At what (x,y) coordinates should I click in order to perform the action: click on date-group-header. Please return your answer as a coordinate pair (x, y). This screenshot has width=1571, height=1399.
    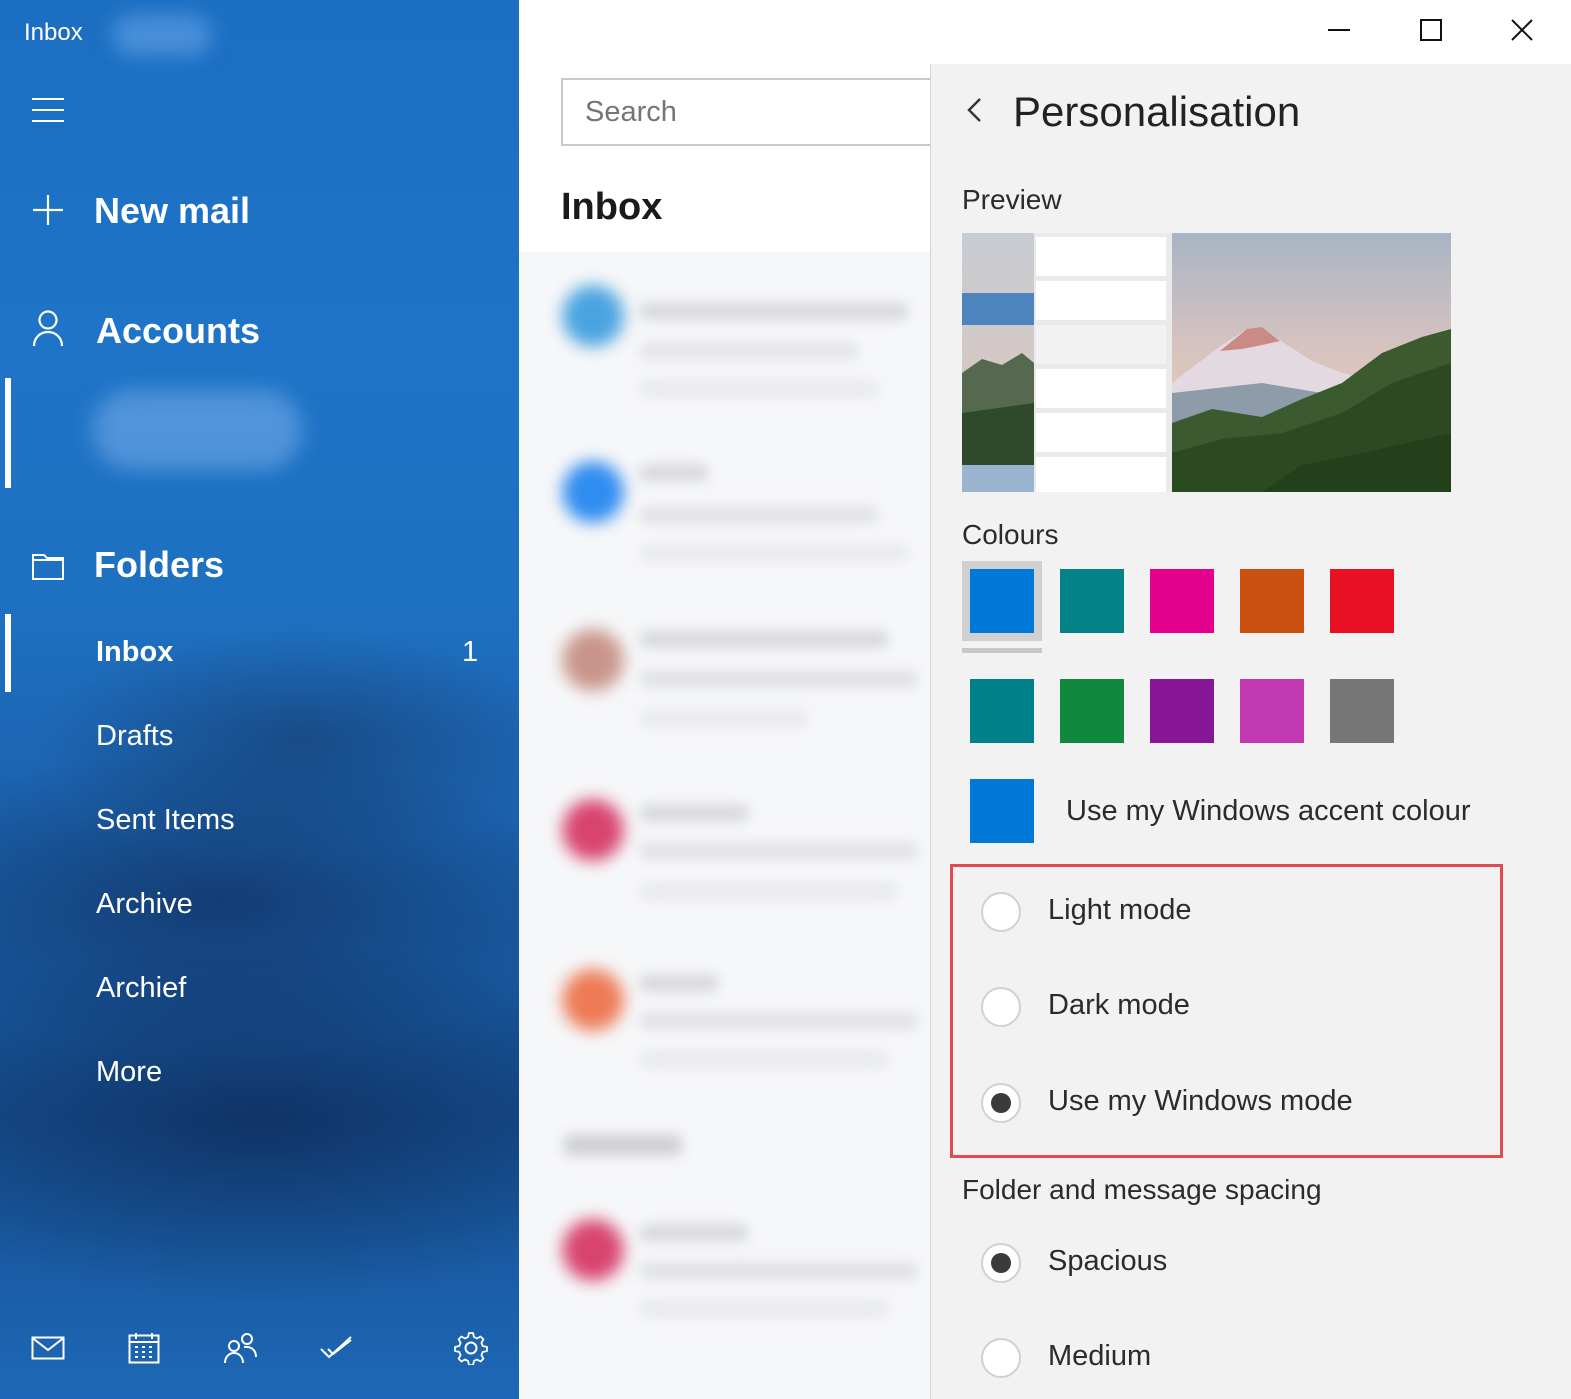
    Looking at the image, I should click on (623, 1145).